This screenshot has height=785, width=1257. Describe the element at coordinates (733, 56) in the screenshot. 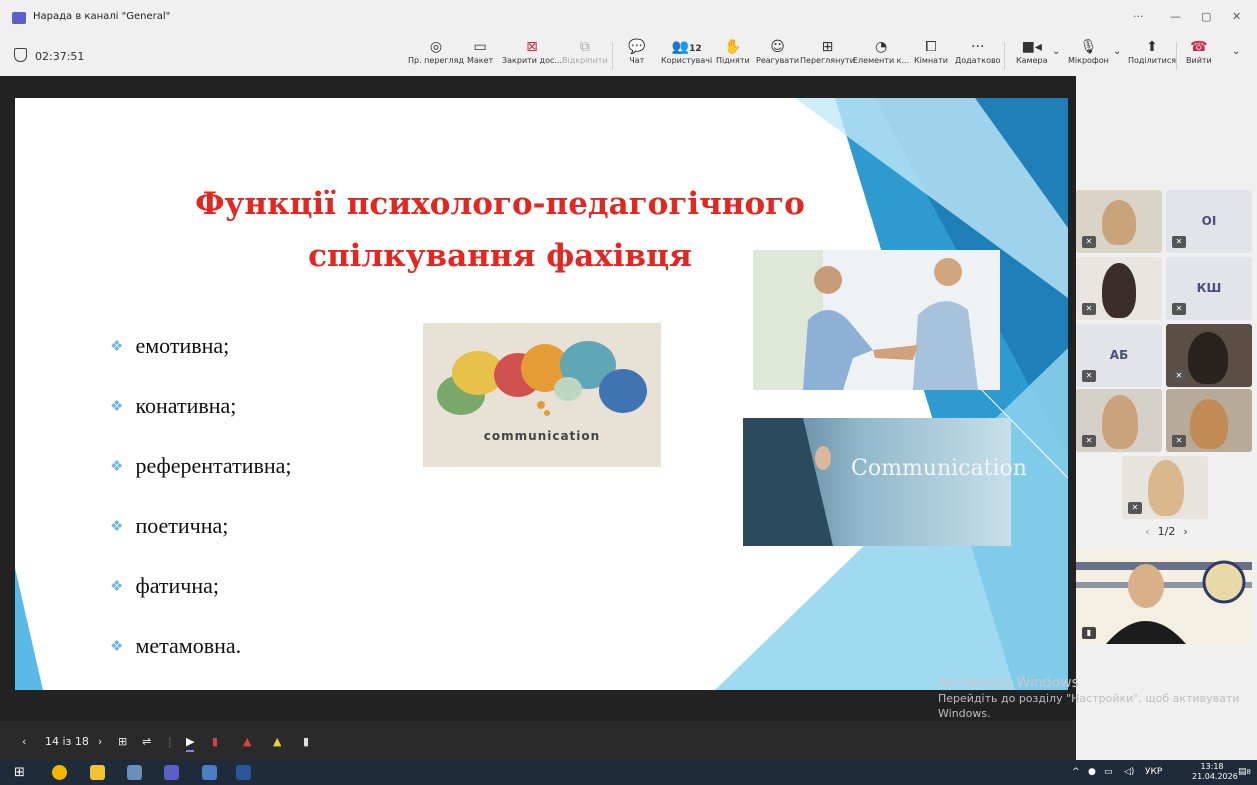

I see `raise-hand-button: ✋ Підняти` at that location.